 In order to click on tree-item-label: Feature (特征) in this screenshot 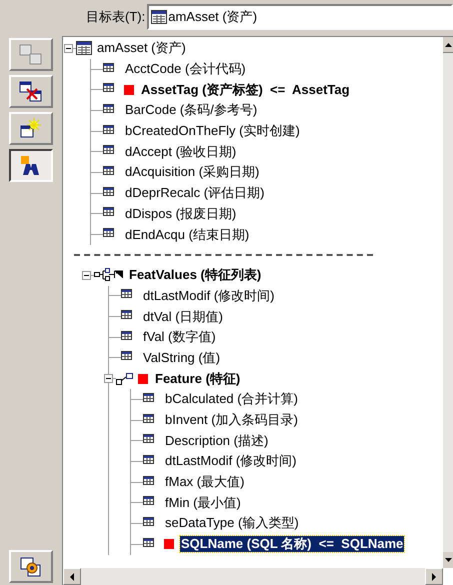, I will do `click(198, 378)`.